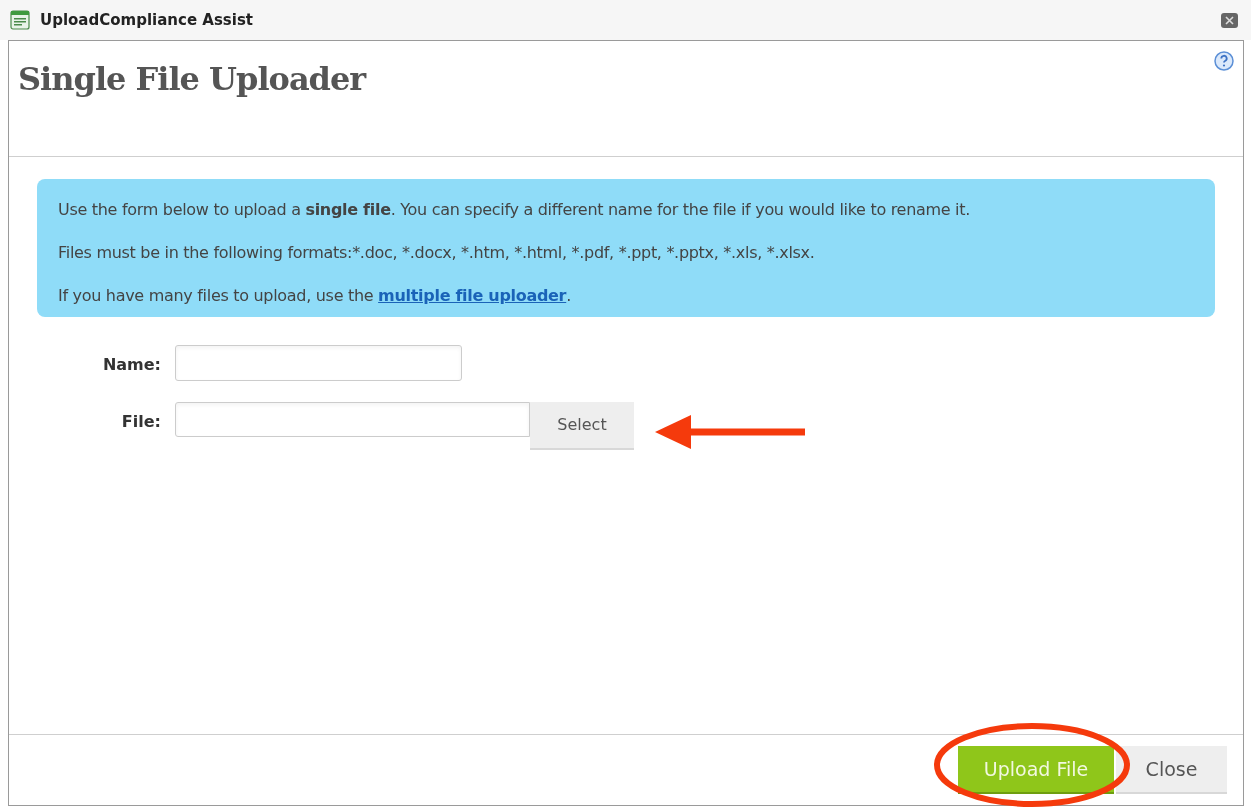  Describe the element at coordinates (131, 365) in the screenshot. I see `field-label: Name:` at that location.